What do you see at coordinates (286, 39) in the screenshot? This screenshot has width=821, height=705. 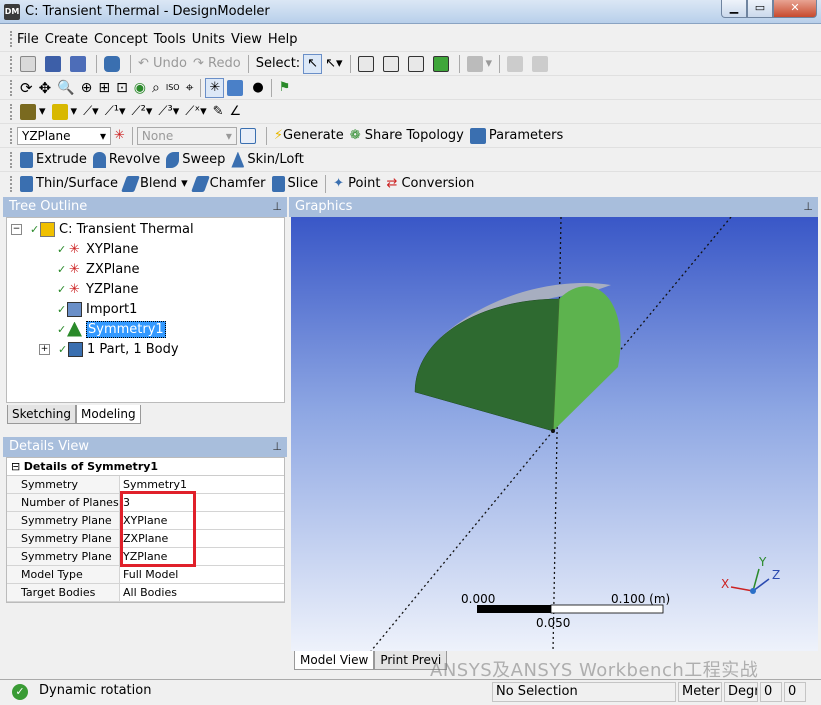 I see `menu-help: Help` at bounding box center [286, 39].